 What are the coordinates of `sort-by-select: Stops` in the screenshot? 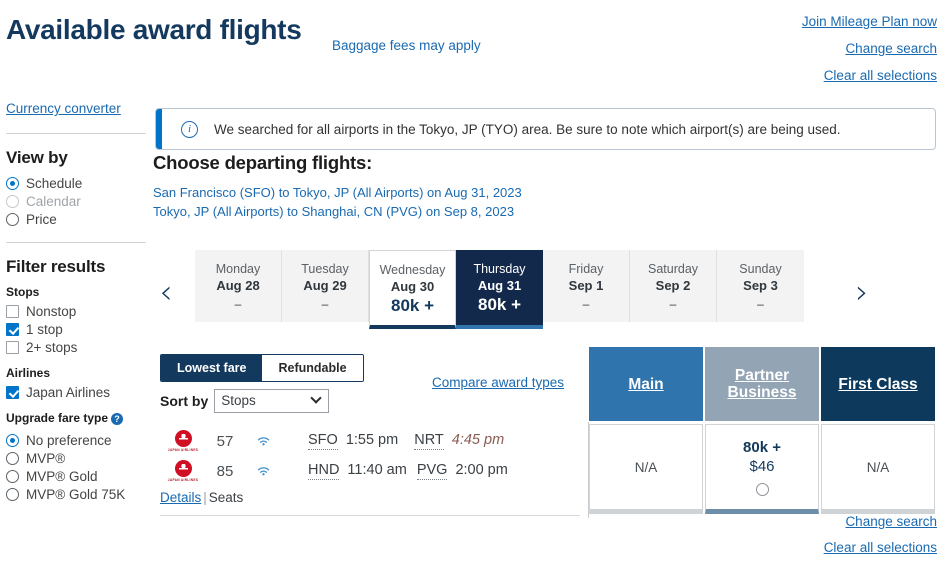 It's located at (272, 401).